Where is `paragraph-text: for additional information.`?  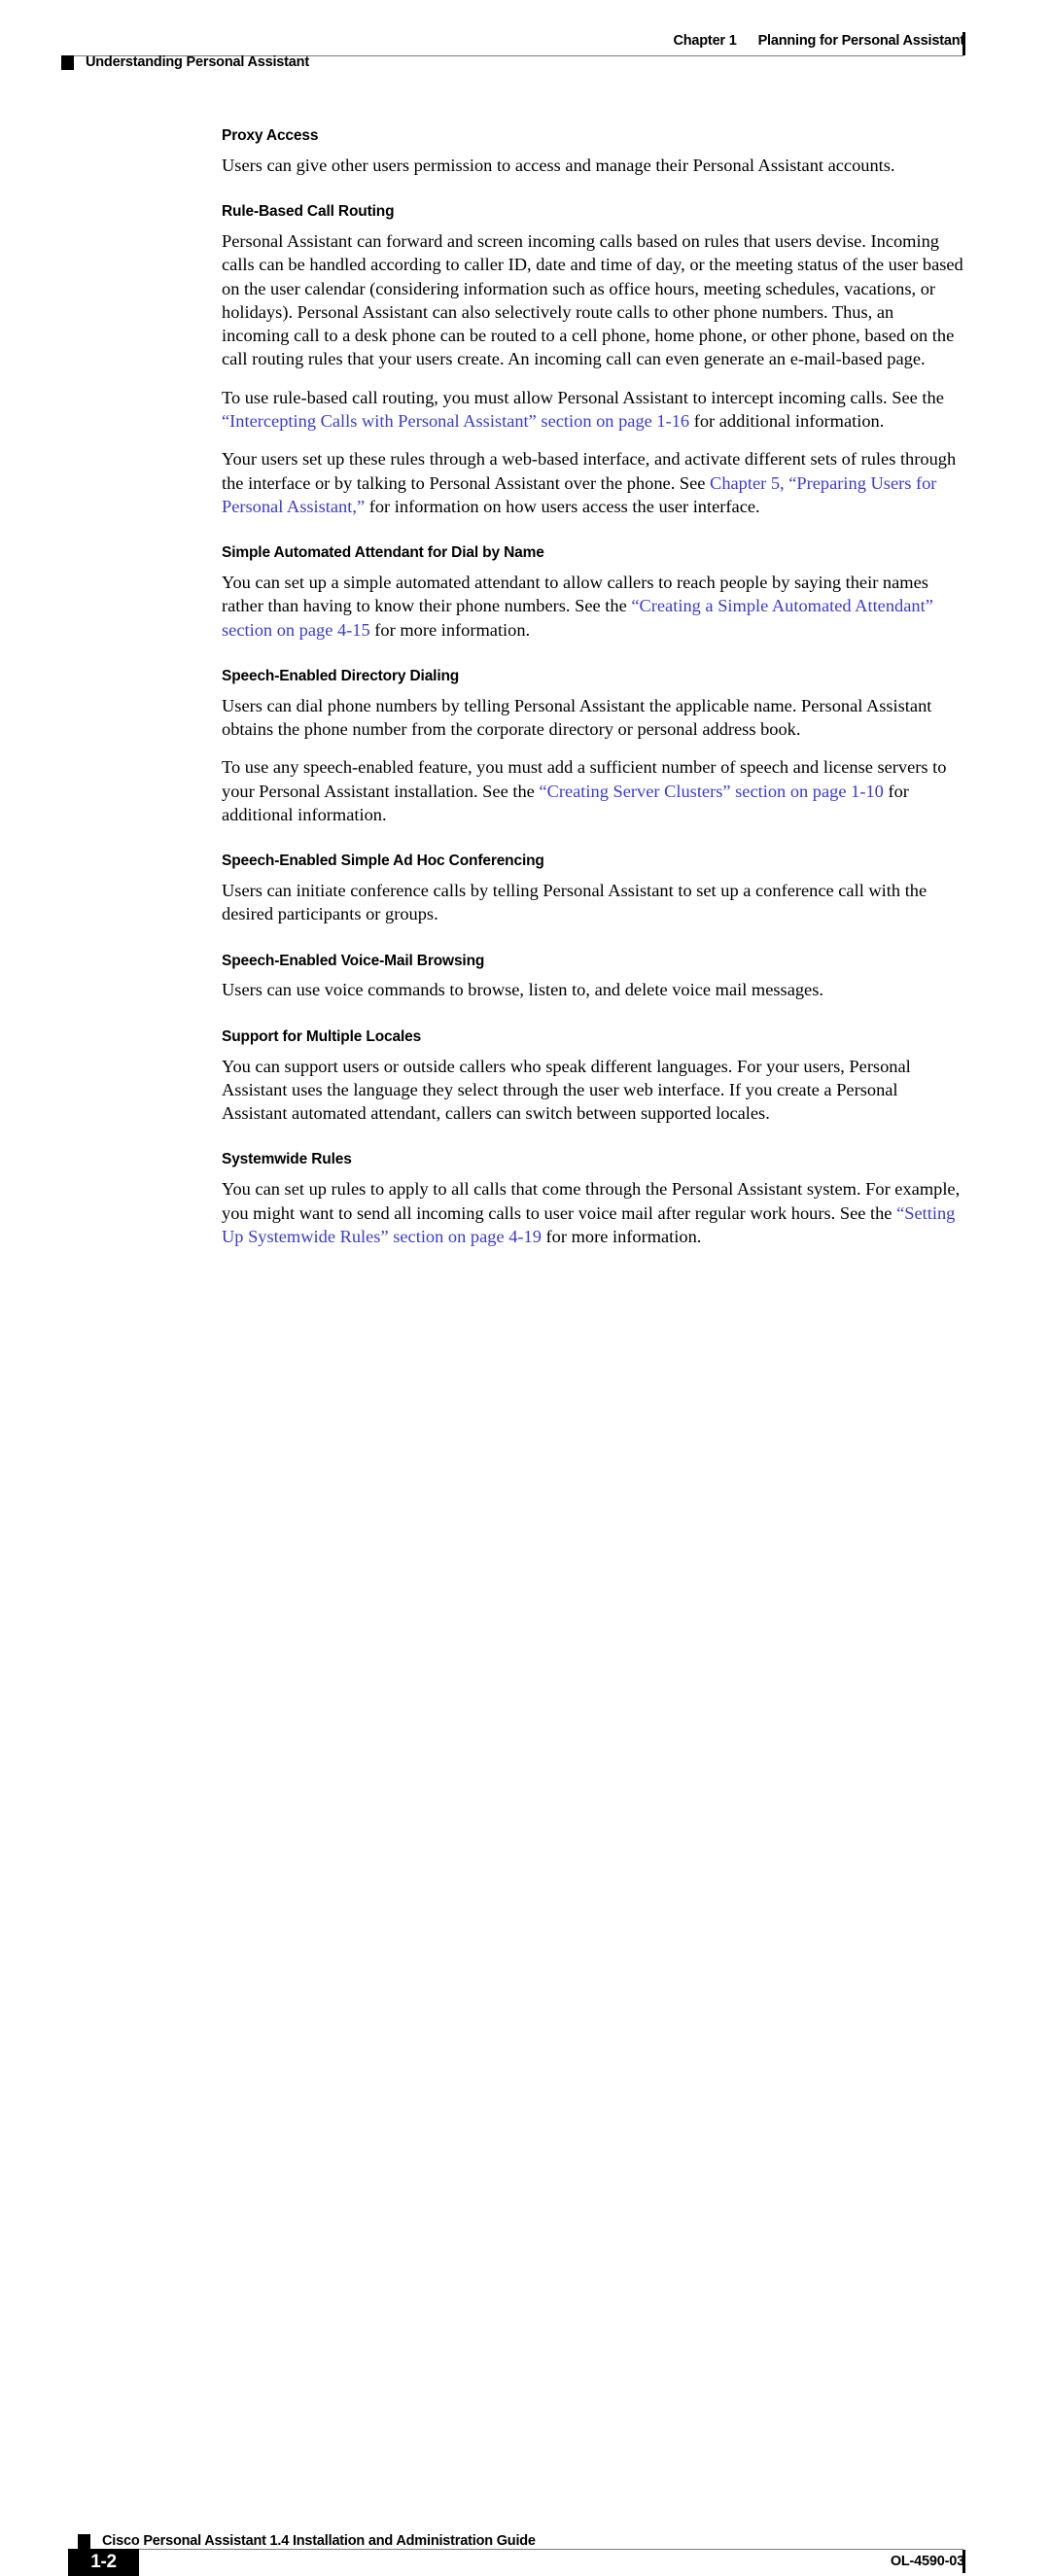
paragraph-text: for additional information. is located at coordinates (787, 421).